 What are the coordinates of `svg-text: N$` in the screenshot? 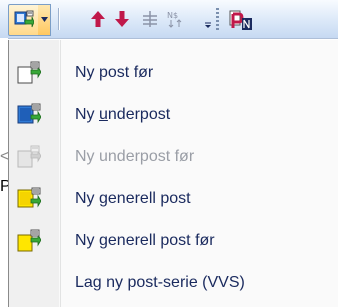 It's located at (172, 15).